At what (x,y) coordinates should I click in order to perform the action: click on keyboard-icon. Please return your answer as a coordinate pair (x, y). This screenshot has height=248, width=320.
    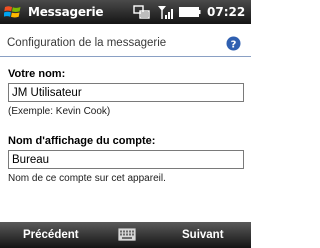
    Looking at the image, I should click on (127, 234).